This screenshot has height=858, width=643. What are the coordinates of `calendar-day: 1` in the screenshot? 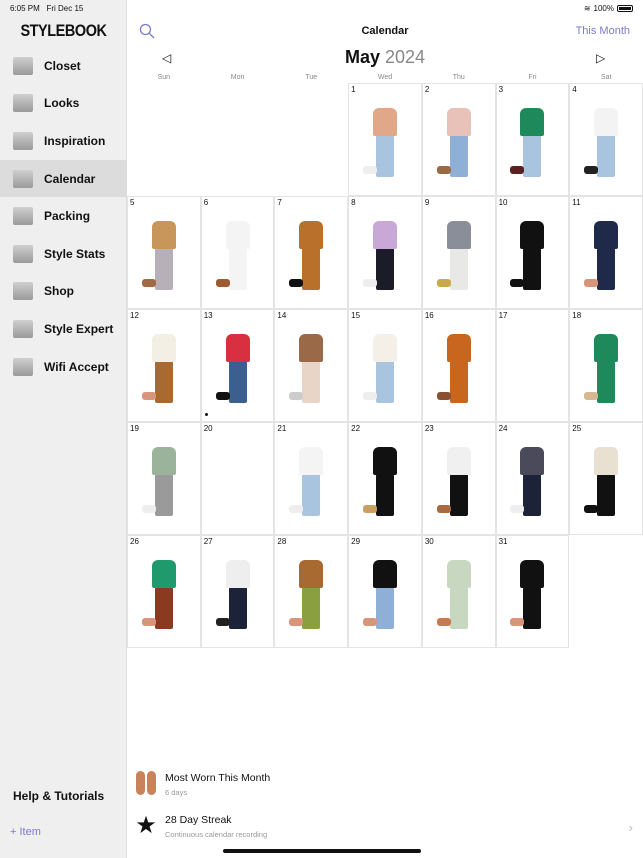 It's located at (385, 139).